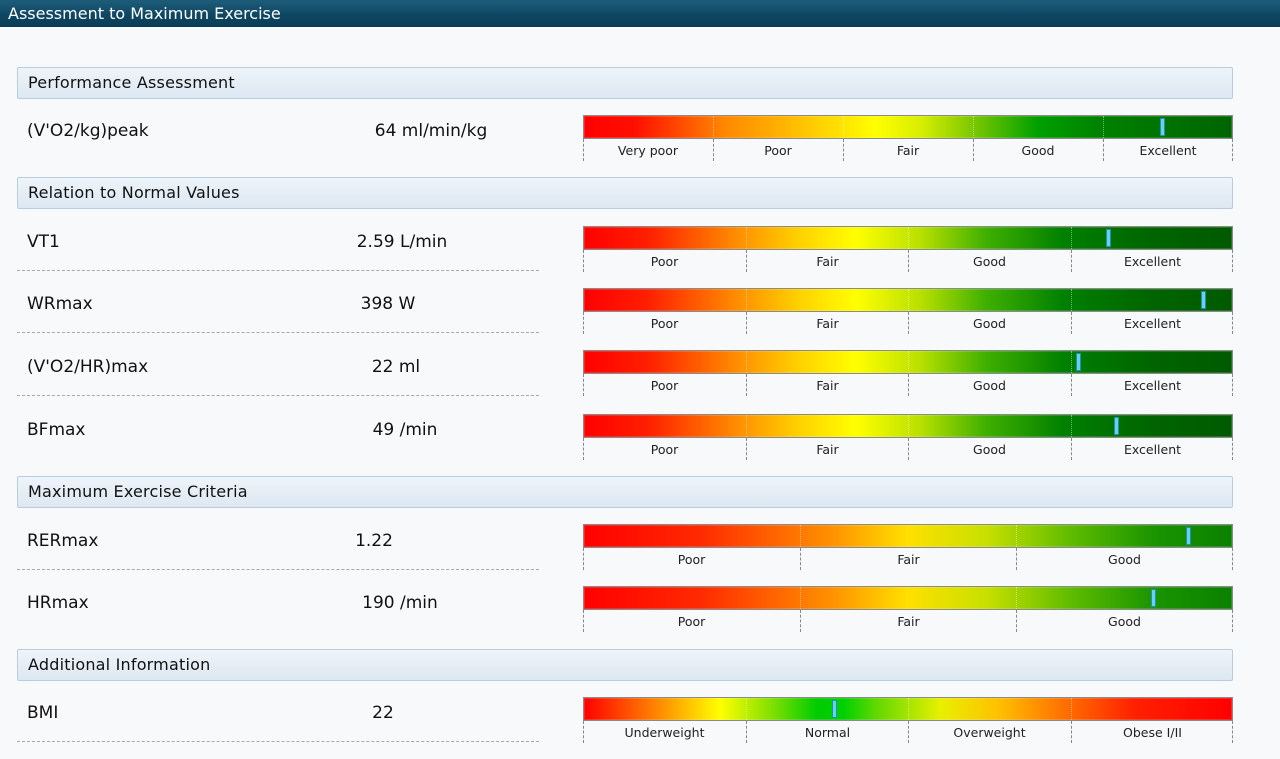  I want to click on gauge-vt1: Poor Fair Good Excellent, so click(908, 249).